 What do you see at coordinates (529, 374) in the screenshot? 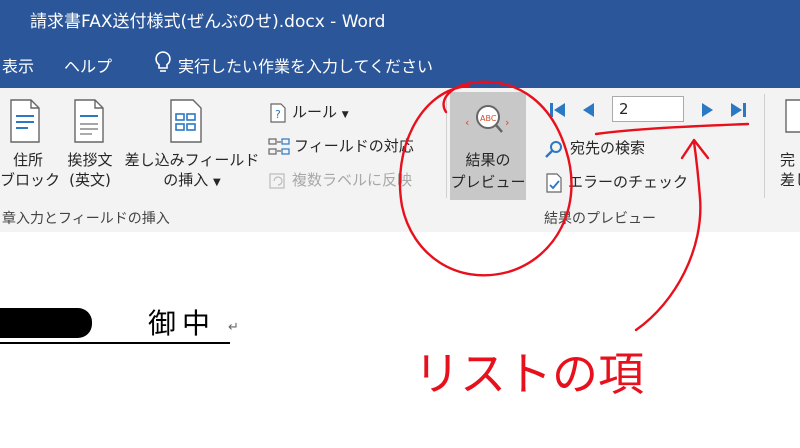
I see `annotation-text: リストの項` at bounding box center [529, 374].